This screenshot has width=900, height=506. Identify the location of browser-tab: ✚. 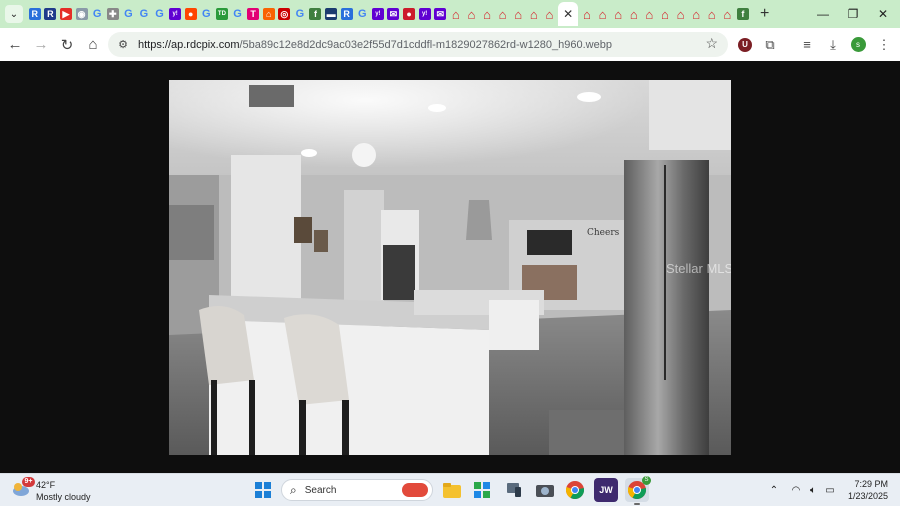
(113, 14).